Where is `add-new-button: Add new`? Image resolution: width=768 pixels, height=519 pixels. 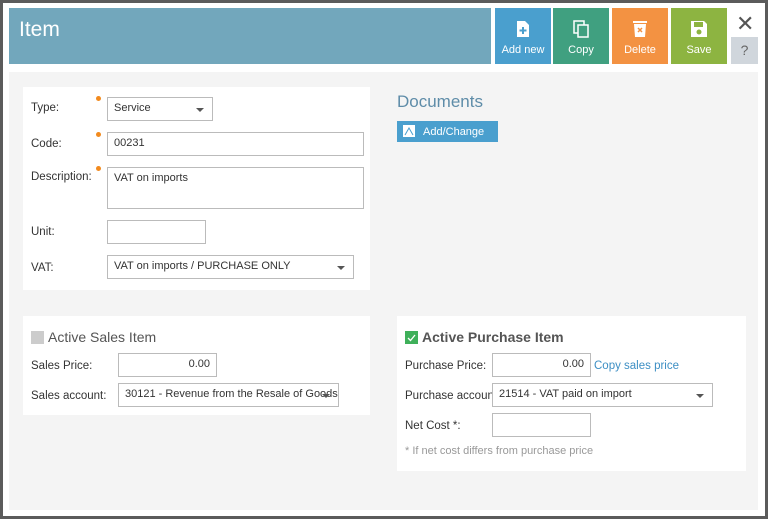 add-new-button: Add new is located at coordinates (523, 36).